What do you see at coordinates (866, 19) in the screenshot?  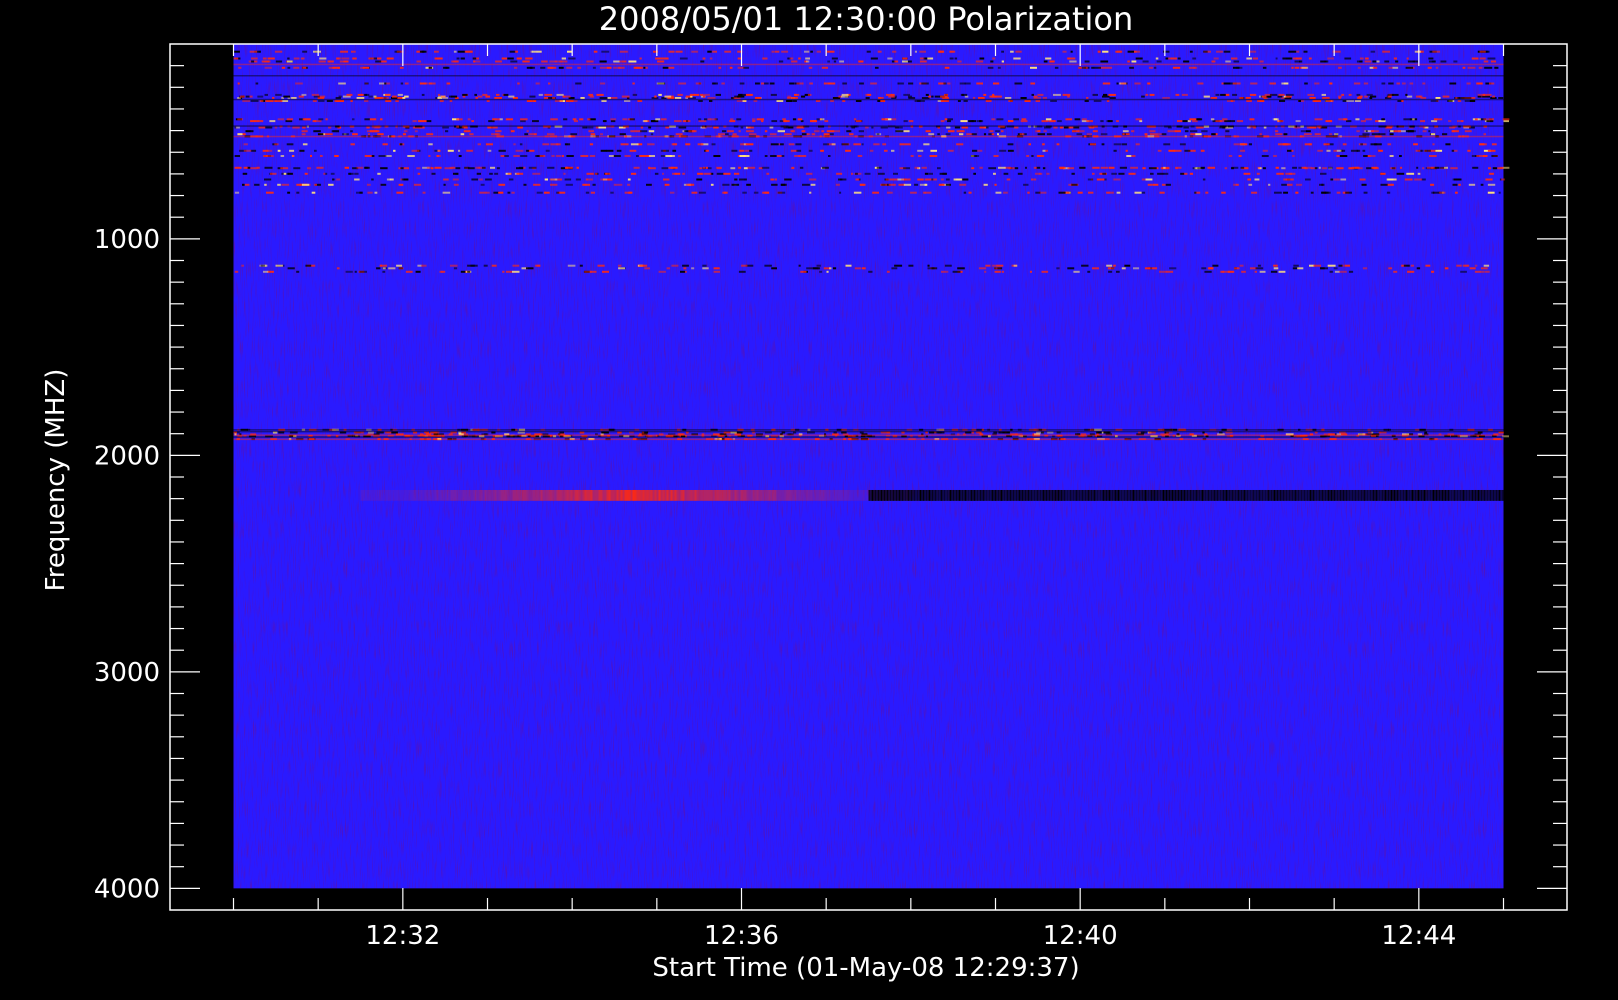 I see `chart-title: 2008/05/01 12:30:00 Polarization` at bounding box center [866, 19].